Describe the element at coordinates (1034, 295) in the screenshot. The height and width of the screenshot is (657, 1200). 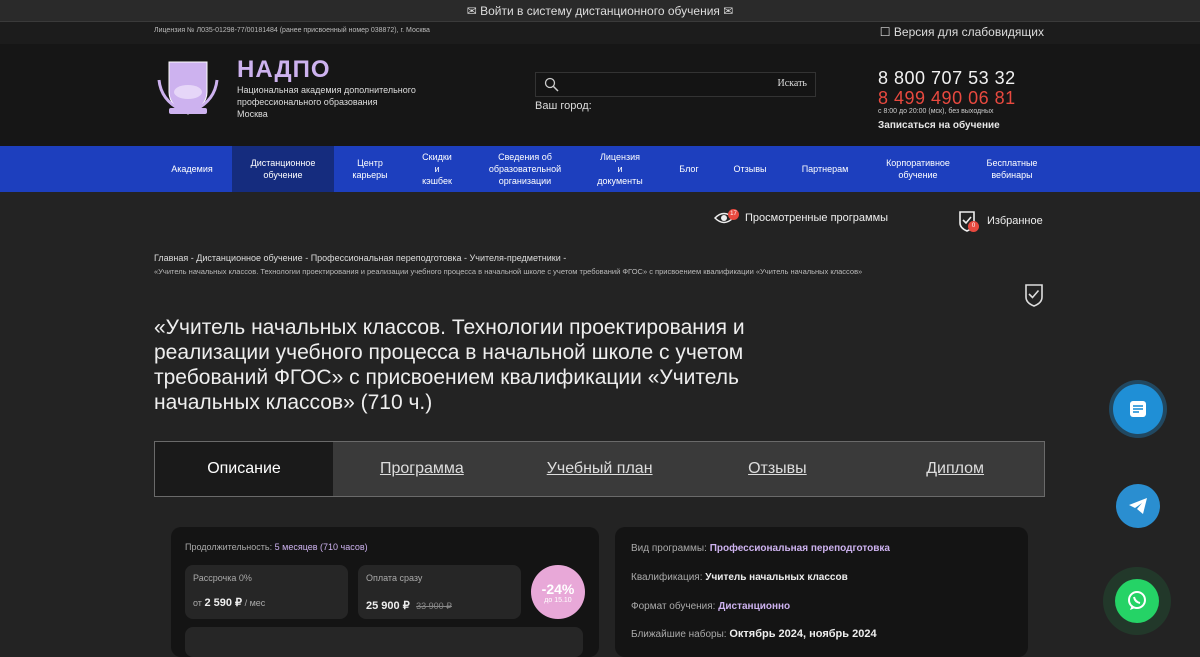
I see `add-to-favorites-icon` at that location.